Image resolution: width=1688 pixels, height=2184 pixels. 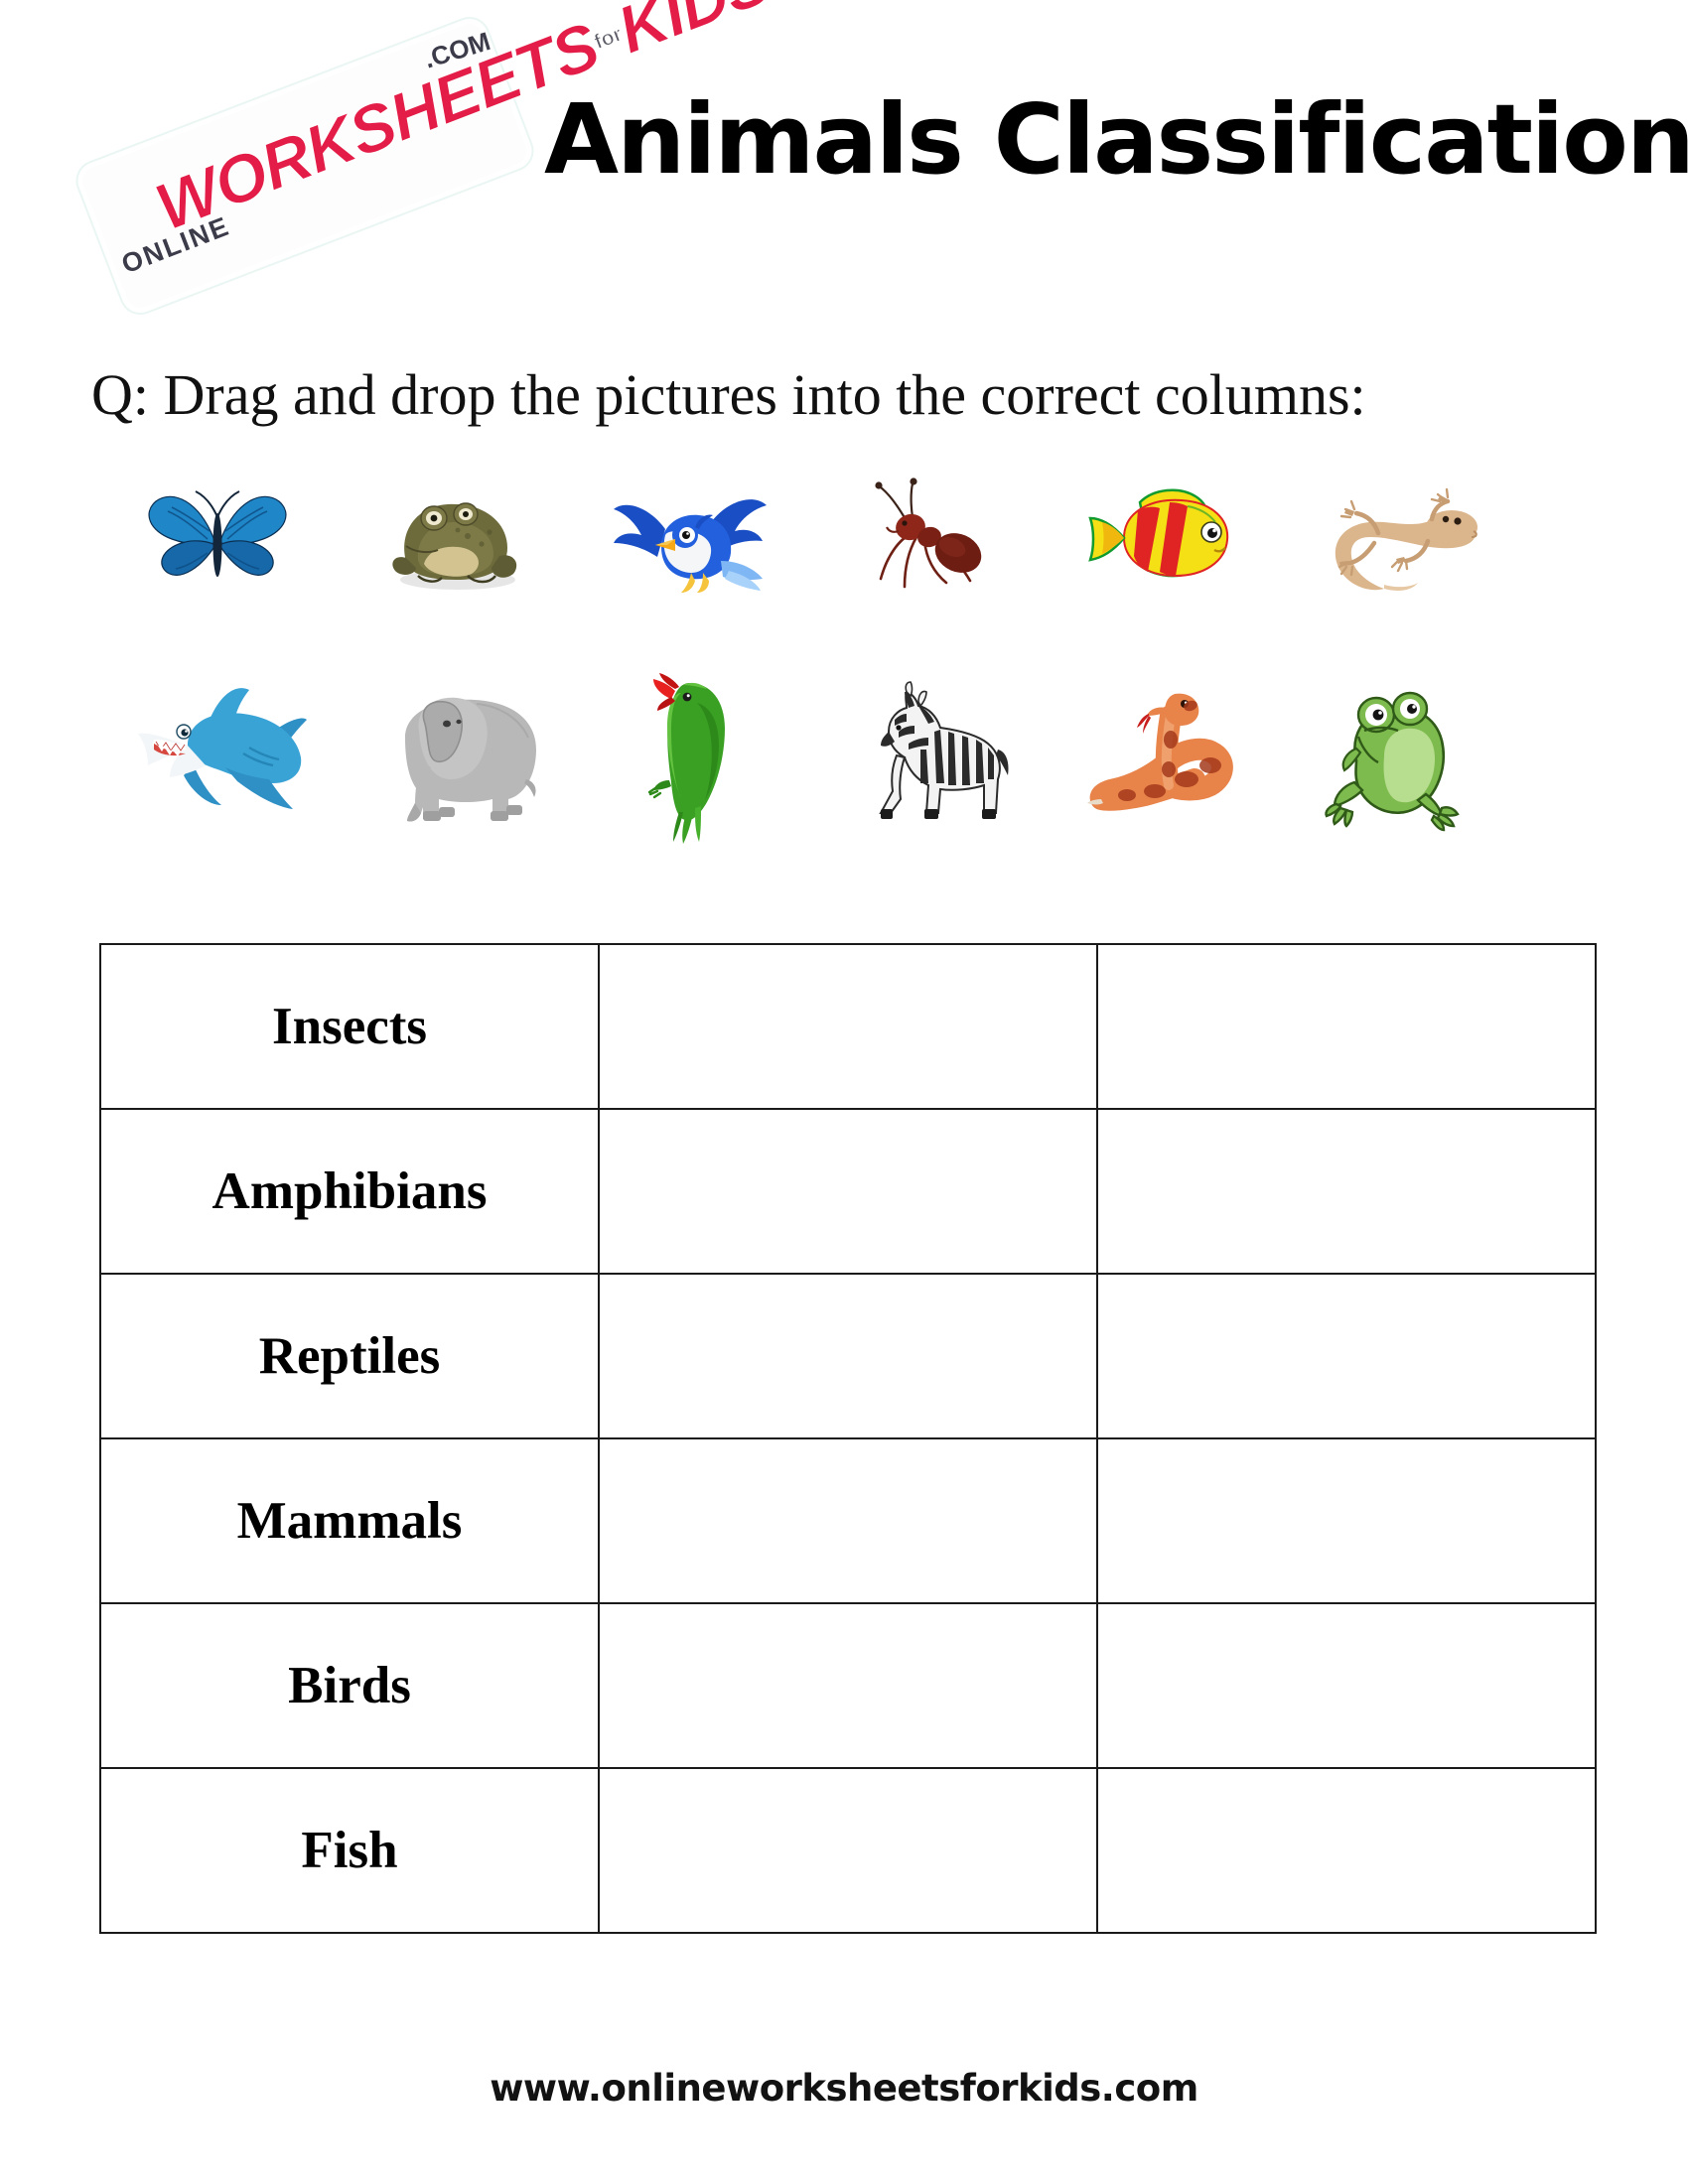 I want to click on picture-ant, so click(x=926, y=540).